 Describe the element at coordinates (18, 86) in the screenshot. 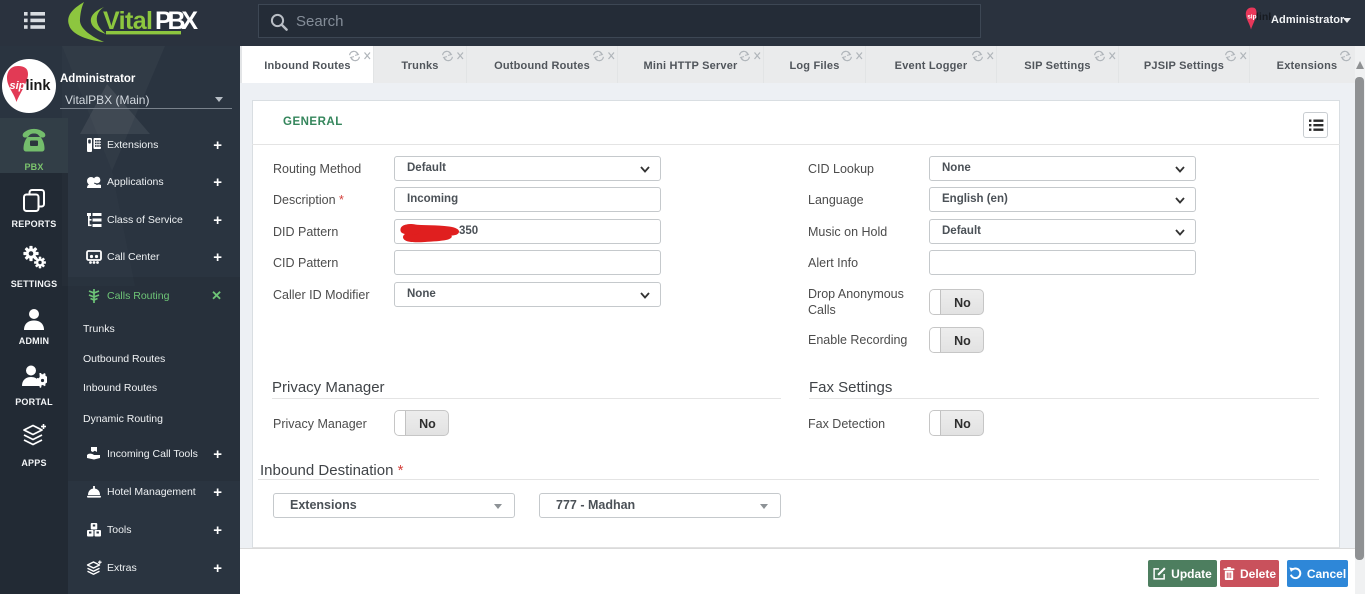

I see `svg-text: sip` at that location.